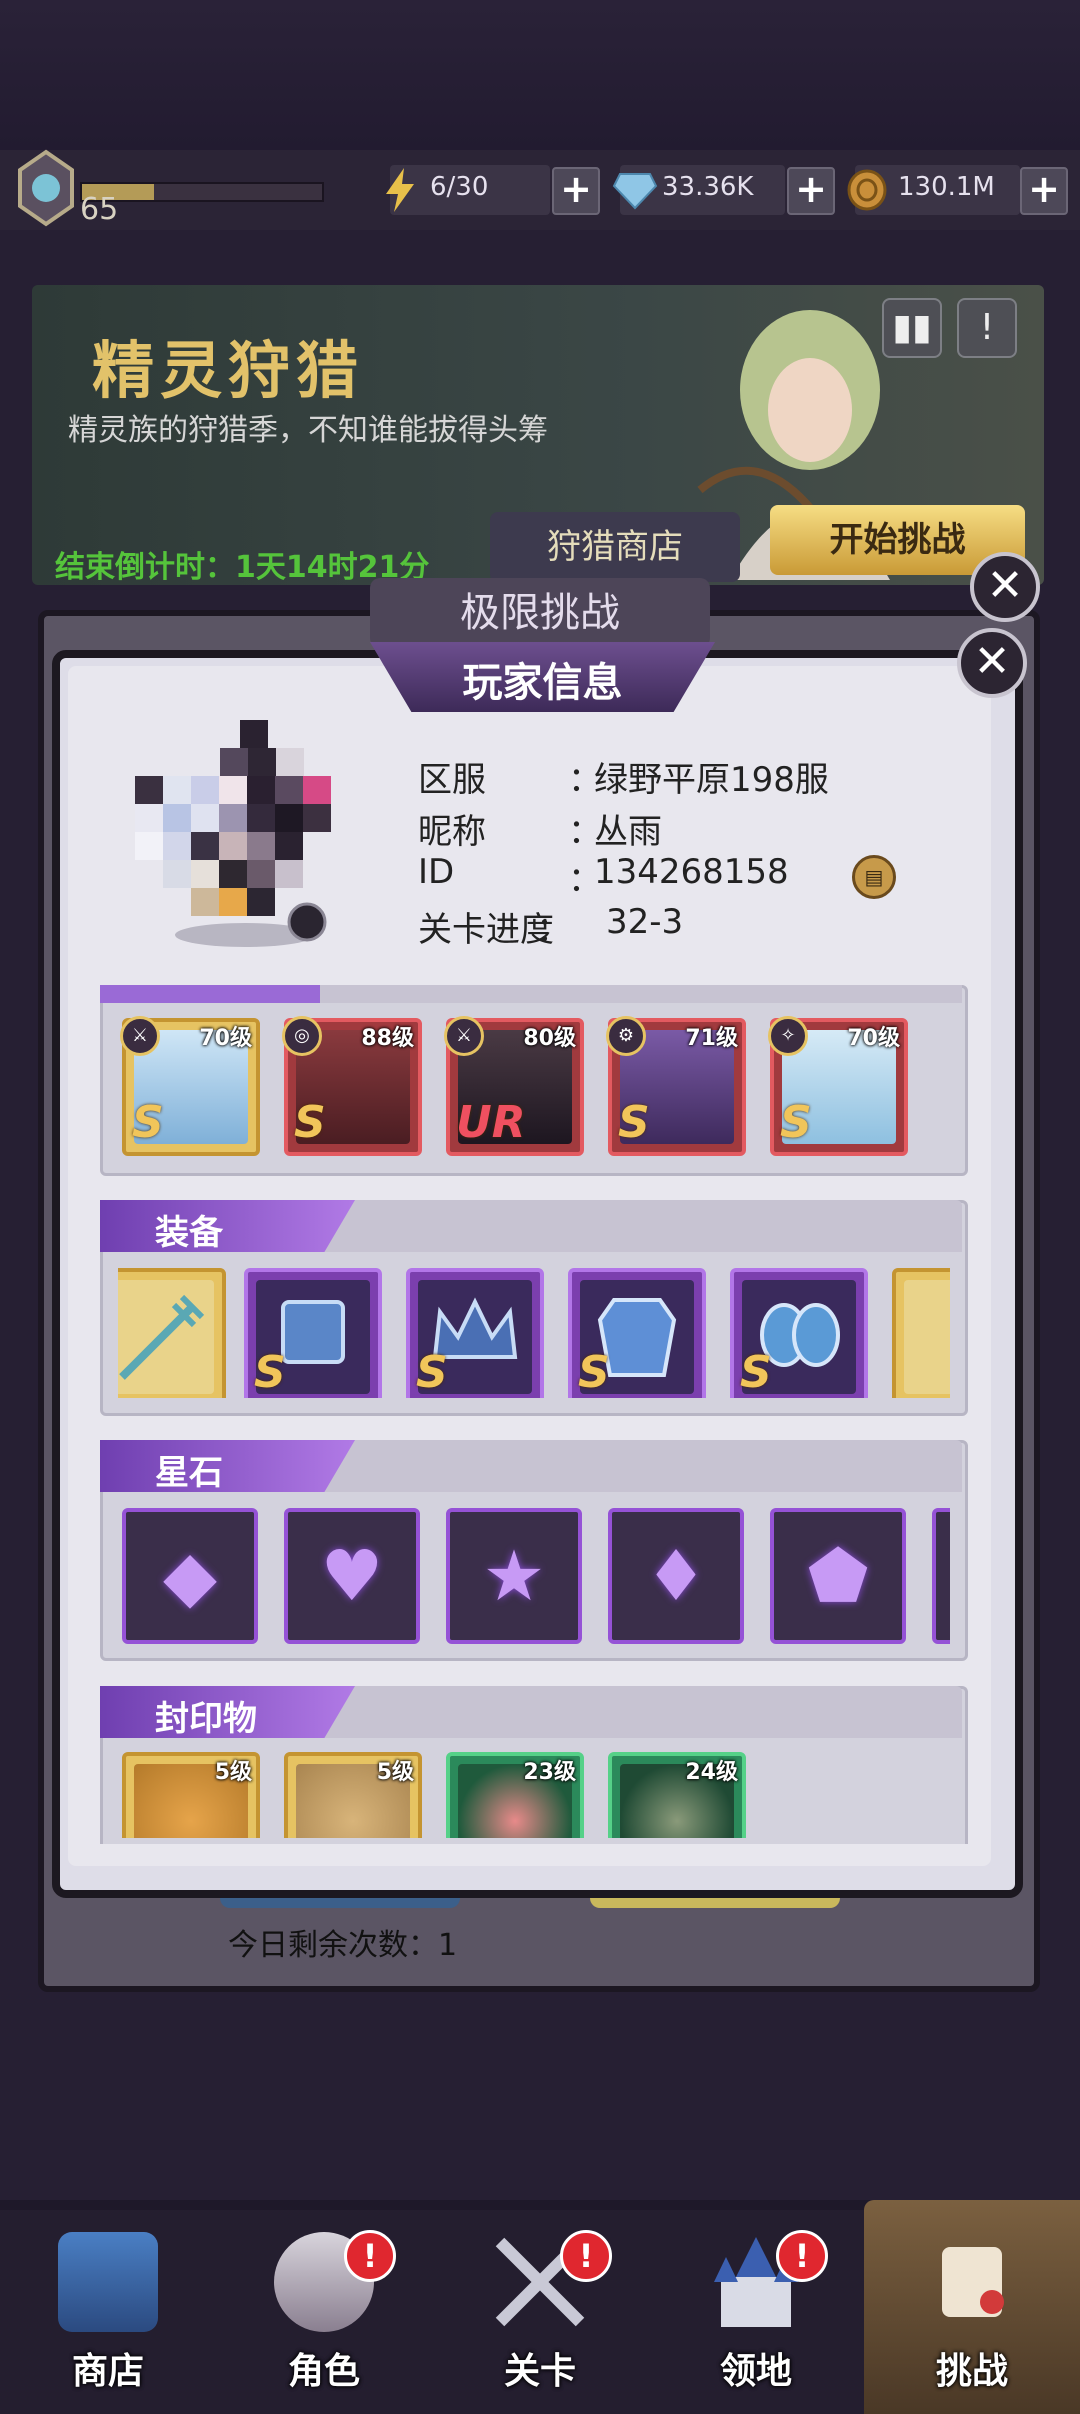  I want to click on event-title: 精灵狩猎, so click(228, 370).